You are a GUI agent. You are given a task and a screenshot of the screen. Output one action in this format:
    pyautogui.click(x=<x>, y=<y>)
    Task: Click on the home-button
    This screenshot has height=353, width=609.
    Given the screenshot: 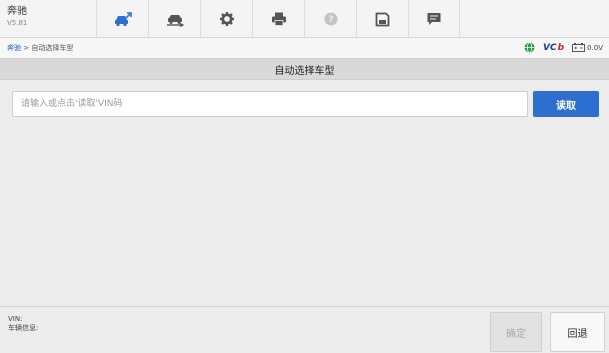 What is the action you would take?
    pyautogui.click(x=122, y=19)
    